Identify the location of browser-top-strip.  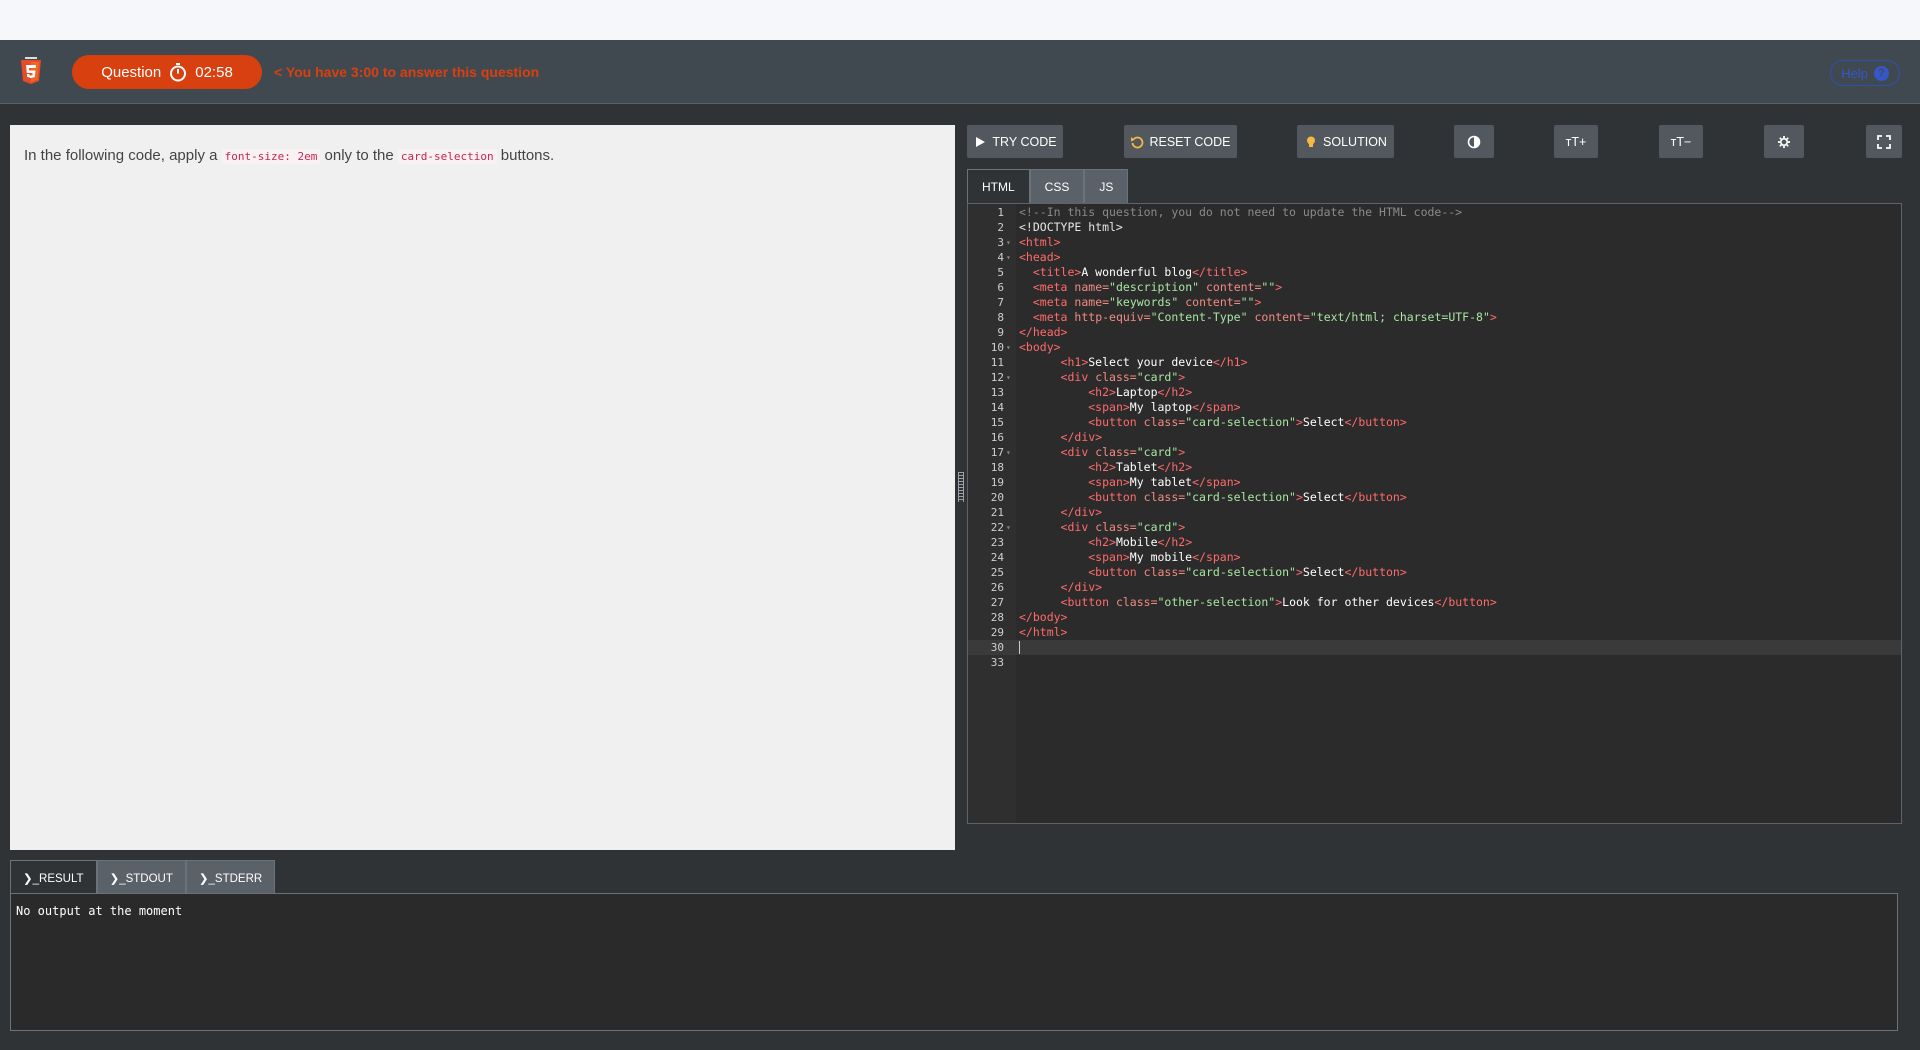
(960, 20).